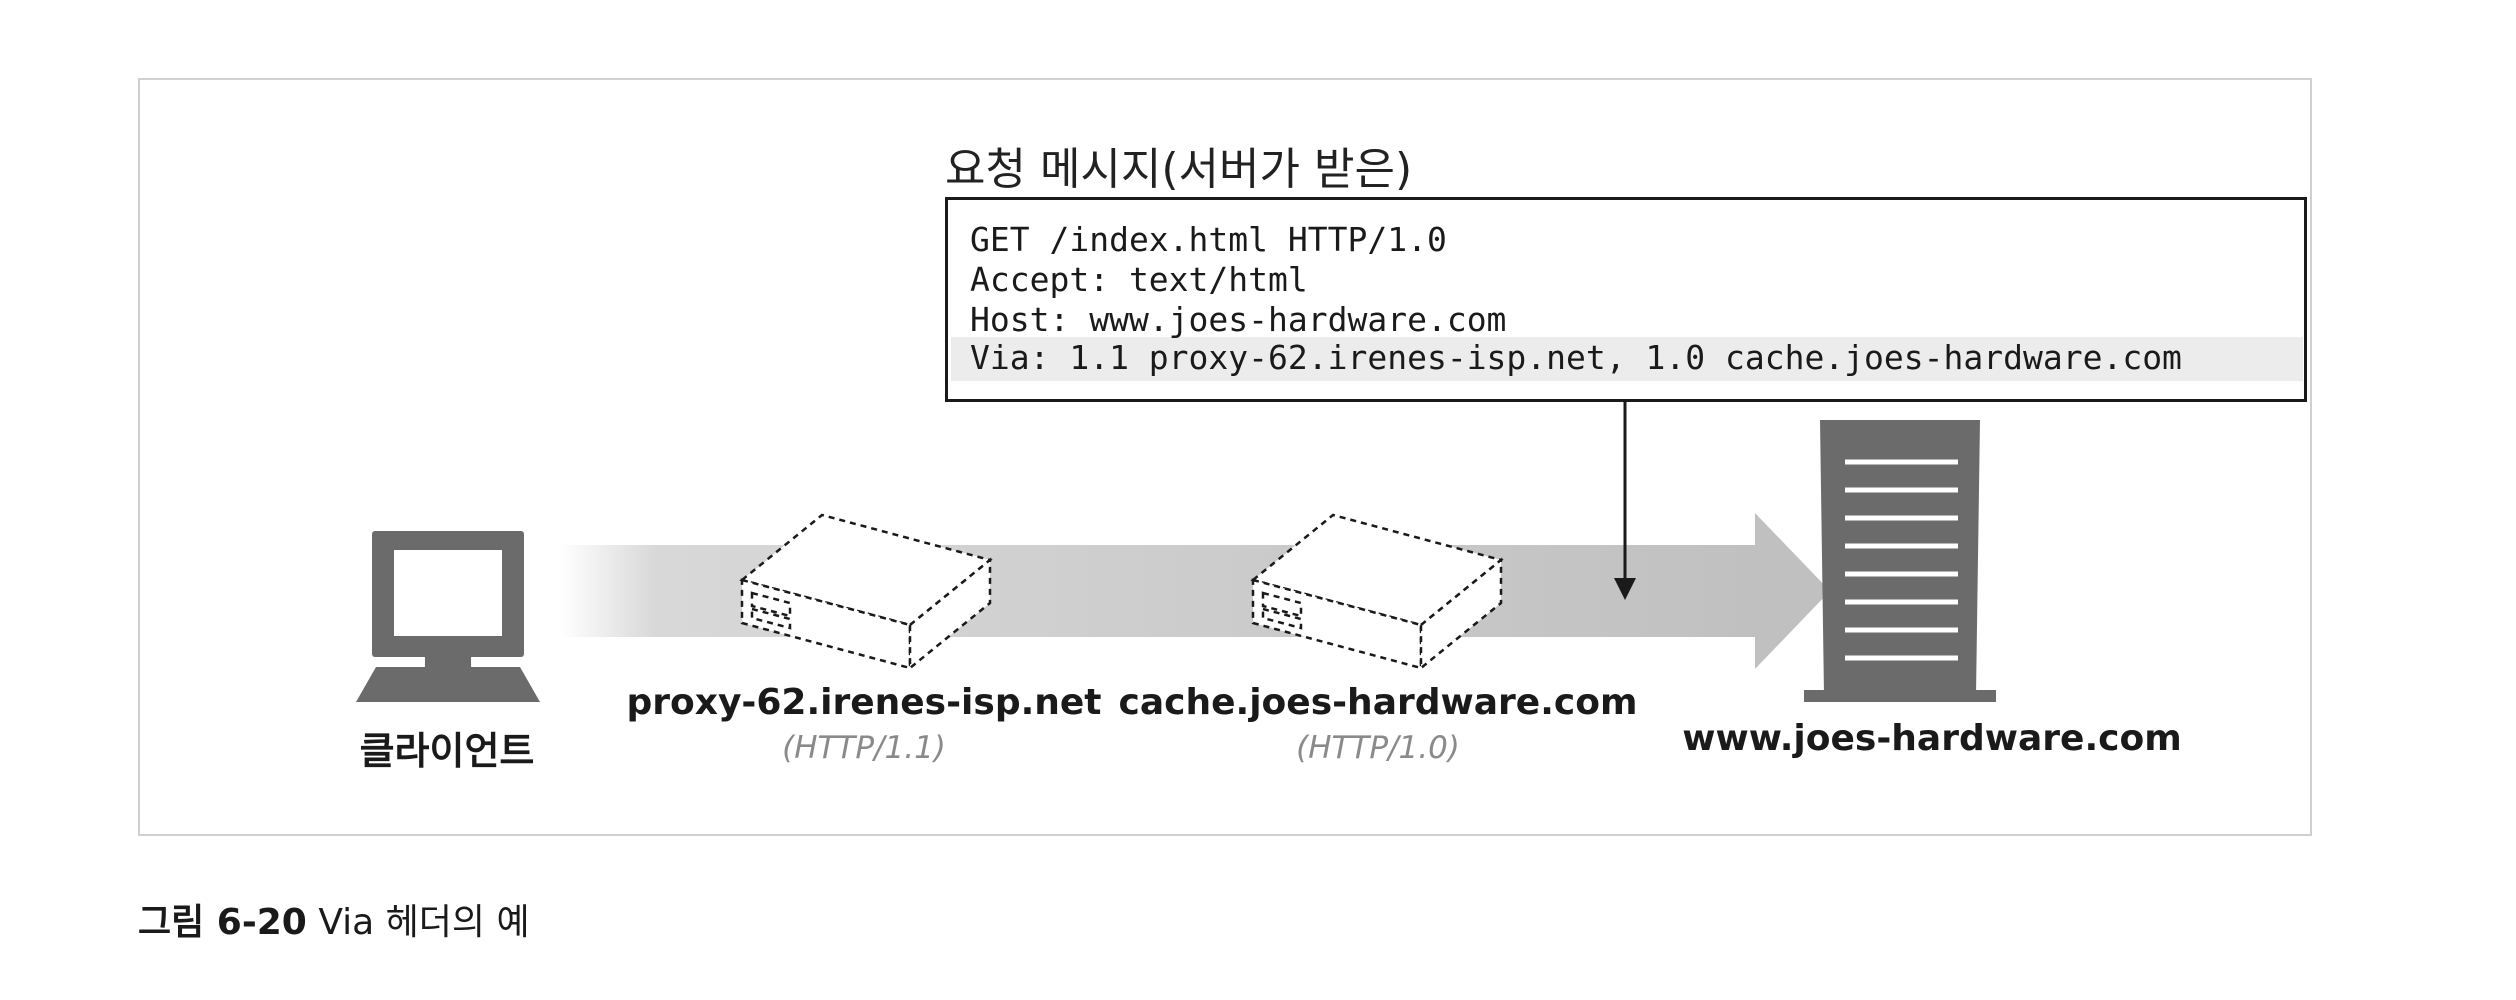  Describe the element at coordinates (1377, 592) in the screenshot. I see `cache-box-icon` at that location.